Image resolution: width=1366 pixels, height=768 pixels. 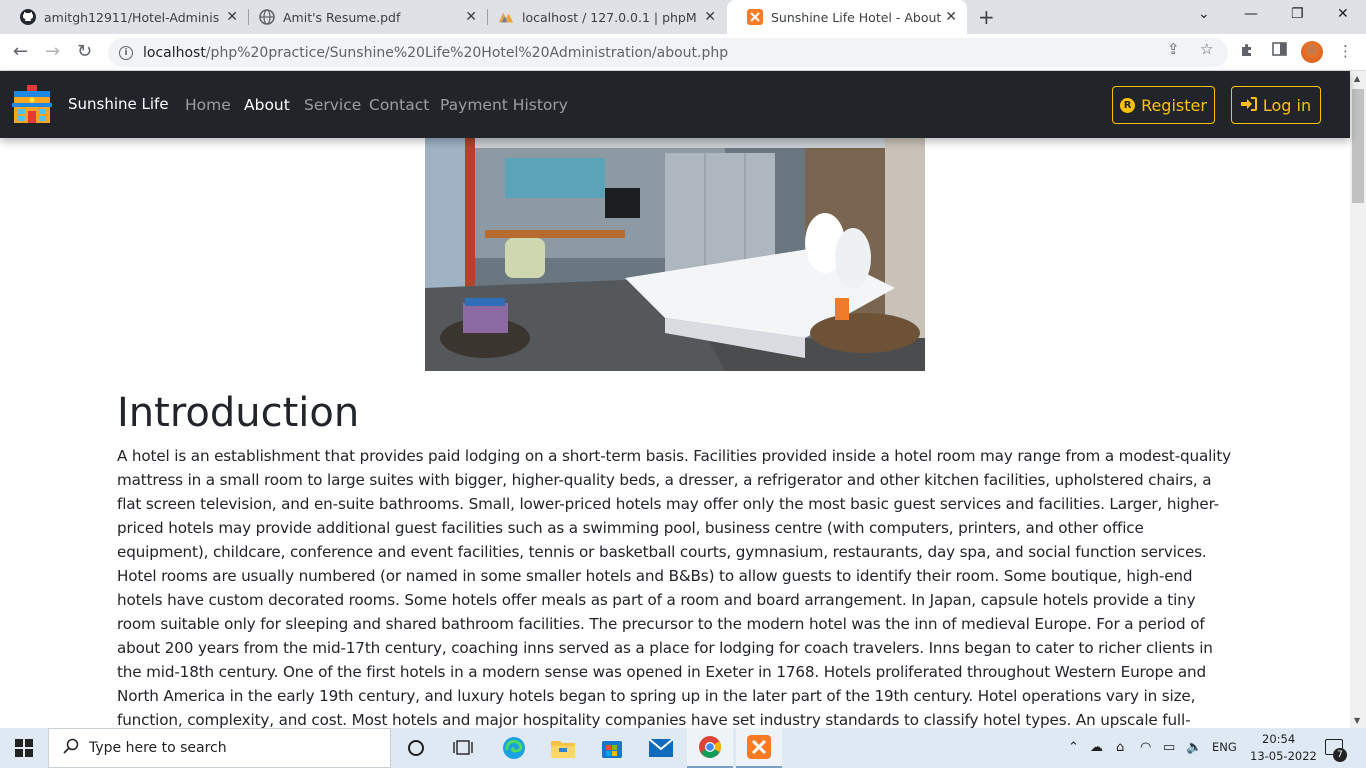 I want to click on xampp-icon, so click(x=755, y=17).